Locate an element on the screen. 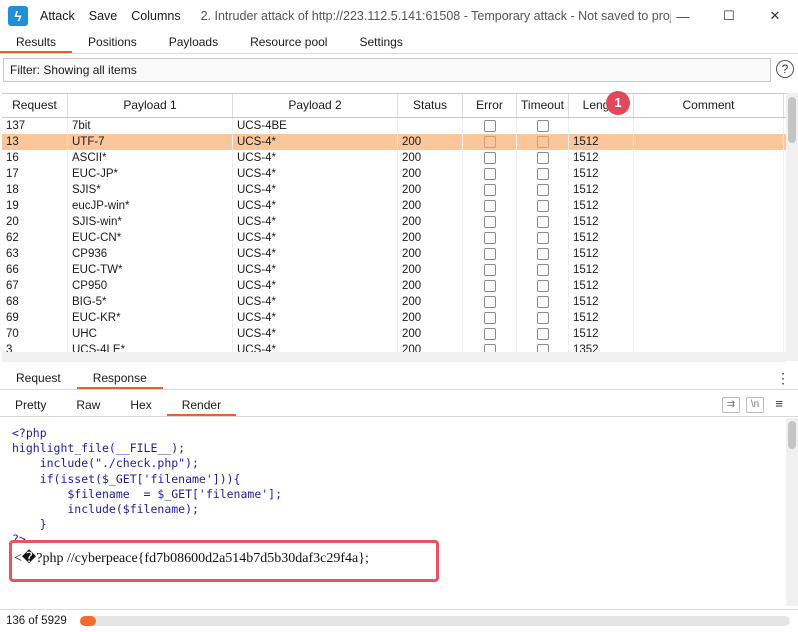 This screenshot has height=632, width=798. cell-payload-1: SJIS* is located at coordinates (150, 190).